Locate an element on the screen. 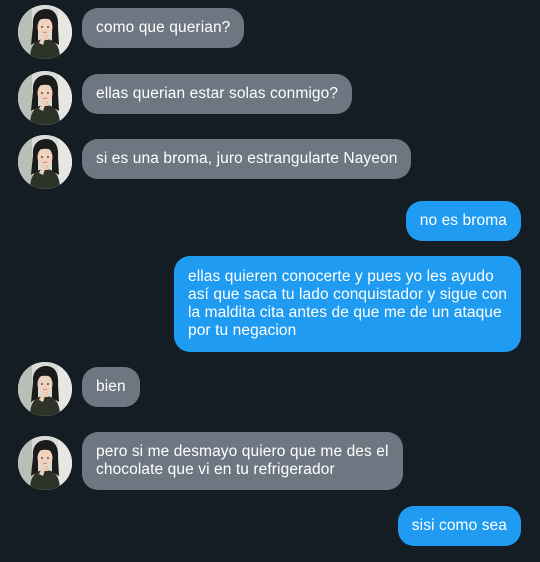  outgoing-message-bubble: no es broma is located at coordinates (463, 221).